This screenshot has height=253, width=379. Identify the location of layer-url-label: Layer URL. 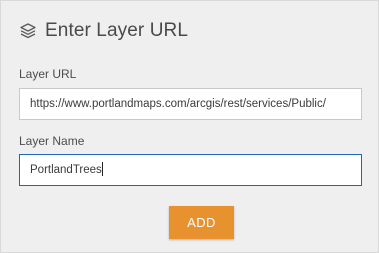
(48, 74).